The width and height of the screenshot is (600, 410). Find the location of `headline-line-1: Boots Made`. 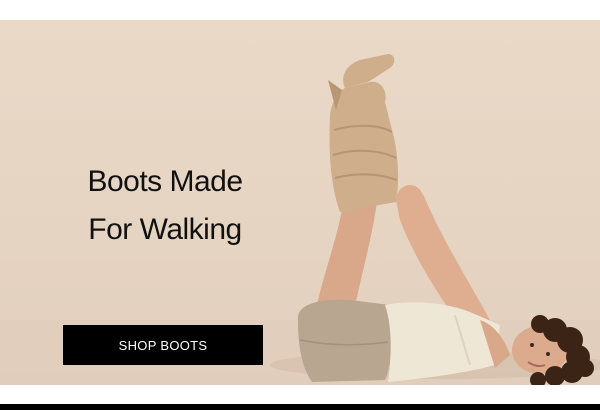

headline-line-1: Boots Made is located at coordinates (165, 181).